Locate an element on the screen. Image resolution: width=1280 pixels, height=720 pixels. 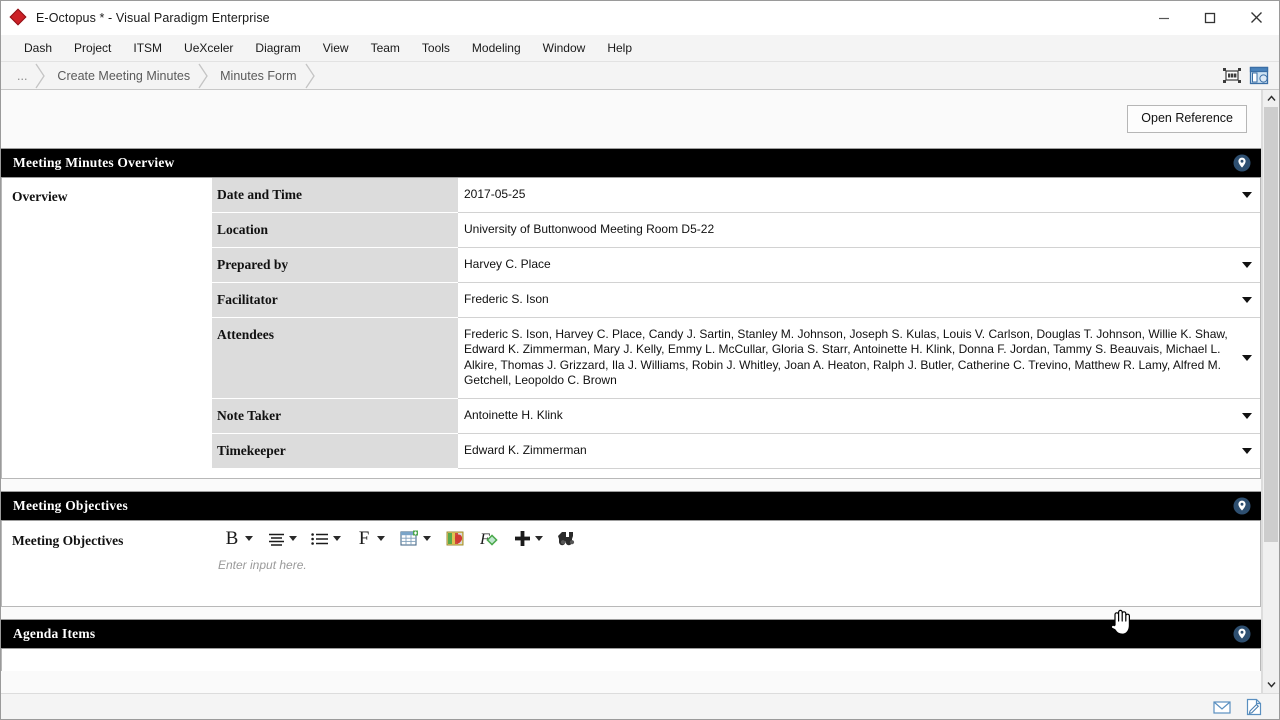
fit-window-icon is located at coordinates (1232, 75).